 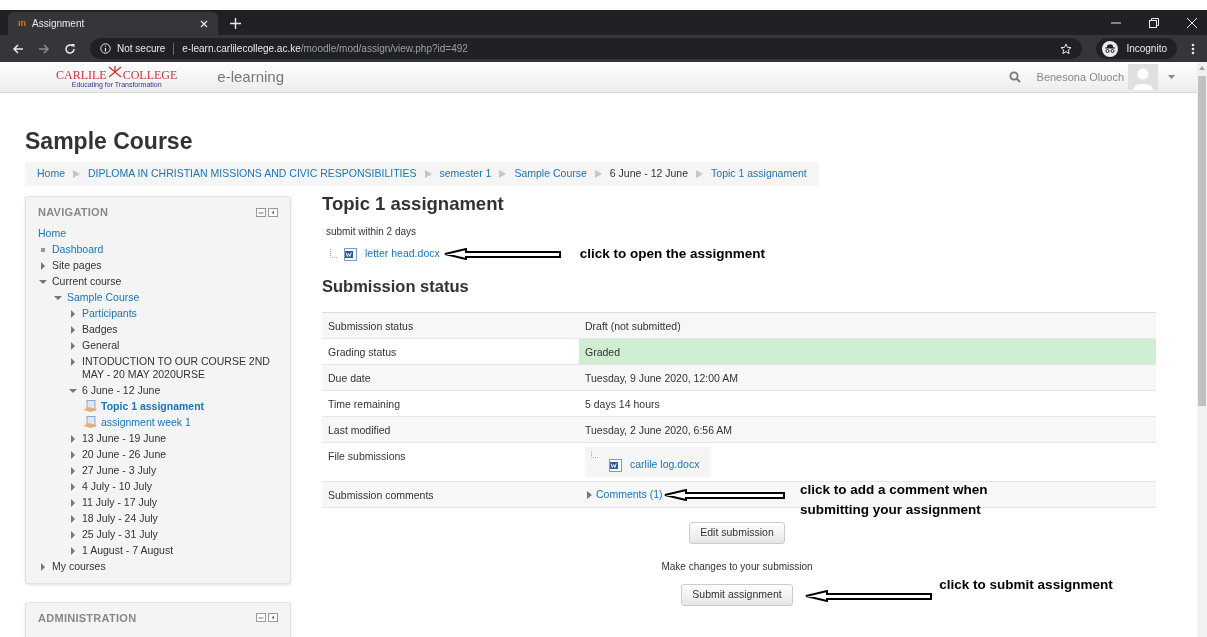 I want to click on nav-item: 13 June - 19 June, so click(x=180, y=438).